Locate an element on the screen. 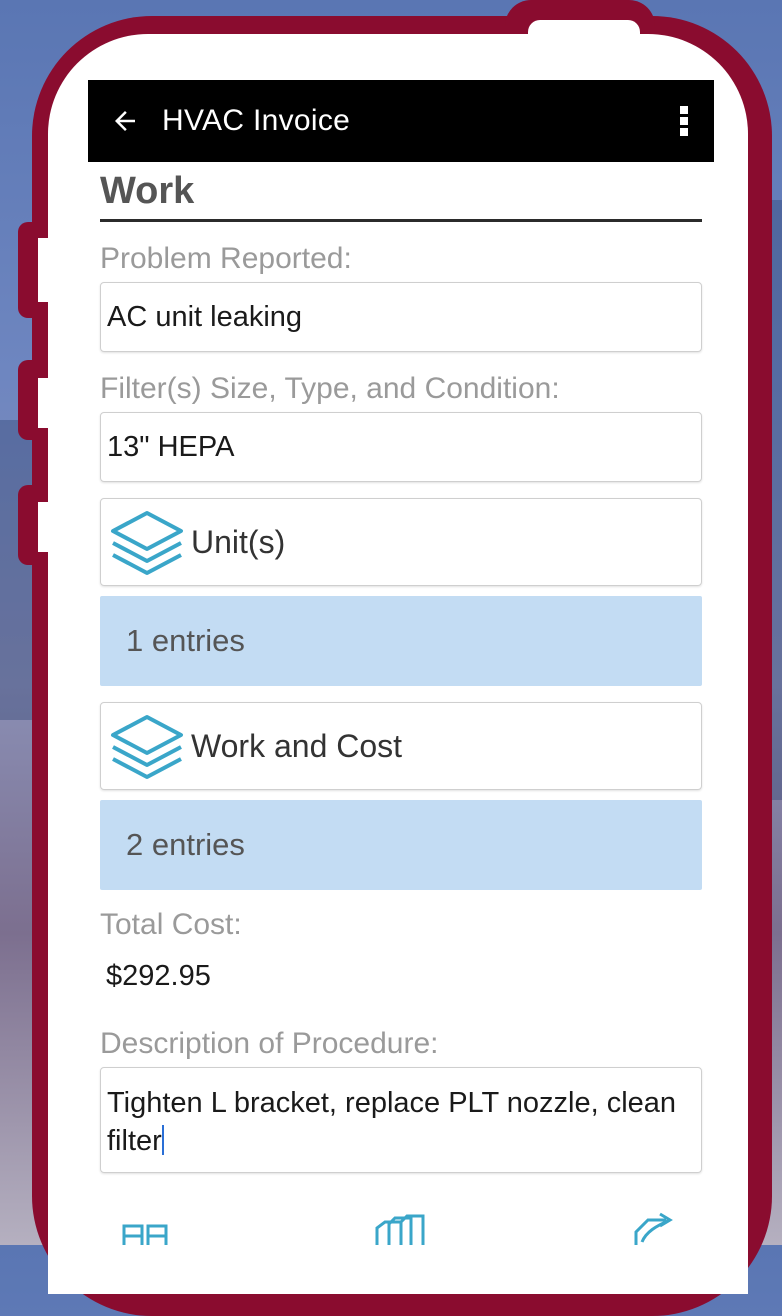 Image resolution: width=782 pixels, height=1316 pixels. share-icon is located at coordinates (656, 1228).